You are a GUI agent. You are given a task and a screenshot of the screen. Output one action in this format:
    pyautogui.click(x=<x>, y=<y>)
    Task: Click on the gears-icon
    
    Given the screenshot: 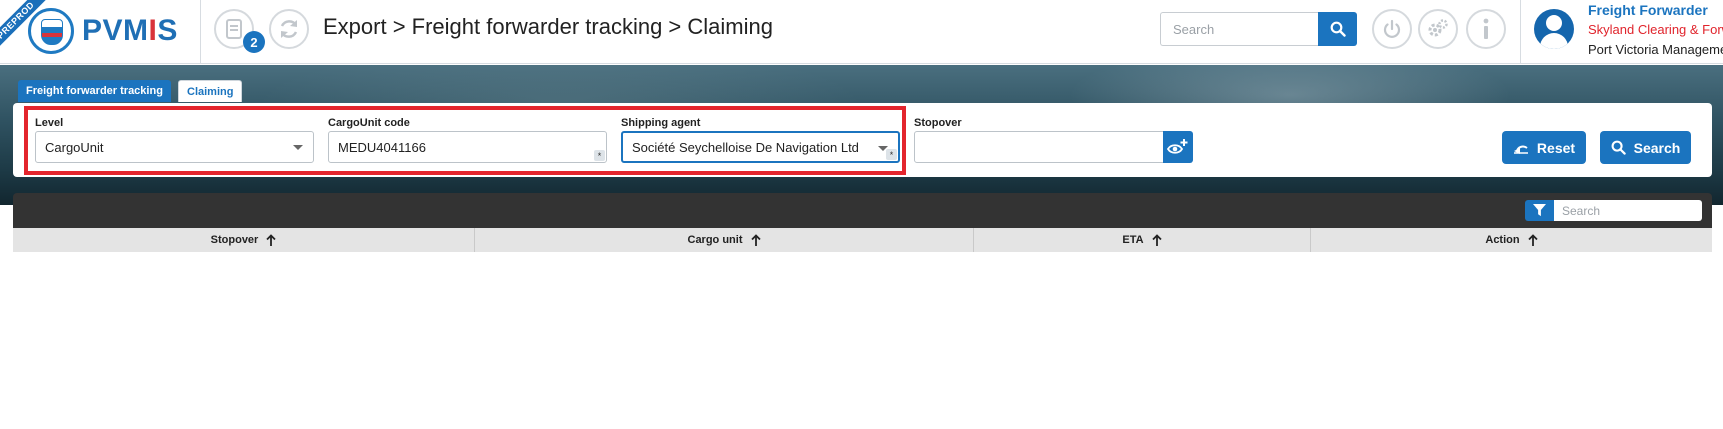 What is the action you would take?
    pyautogui.click(x=1438, y=28)
    